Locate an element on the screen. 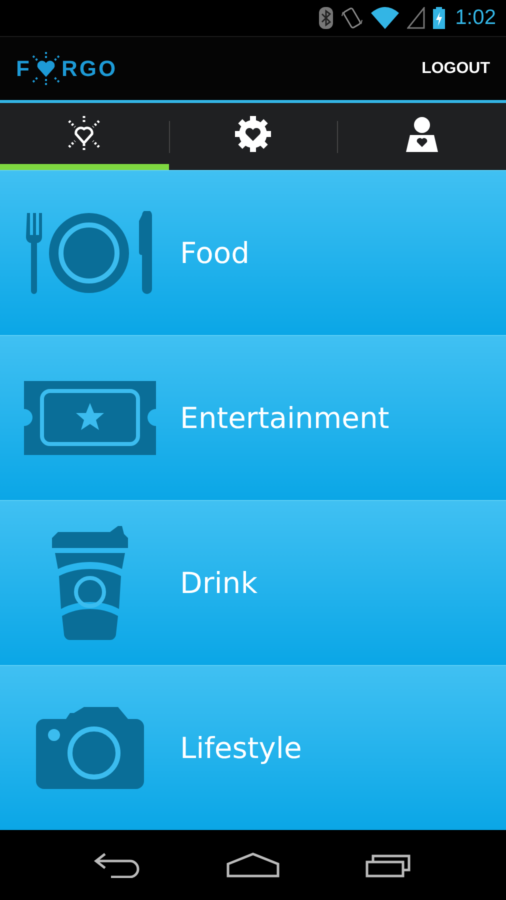 The width and height of the screenshot is (506, 900). heart-logo-icon is located at coordinates (46, 69).